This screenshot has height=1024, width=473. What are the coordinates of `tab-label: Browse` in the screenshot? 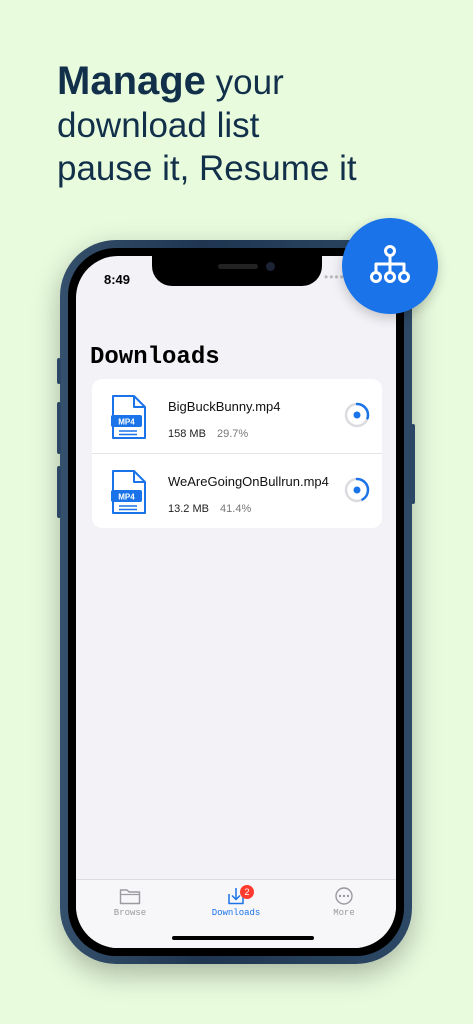 It's located at (130, 913).